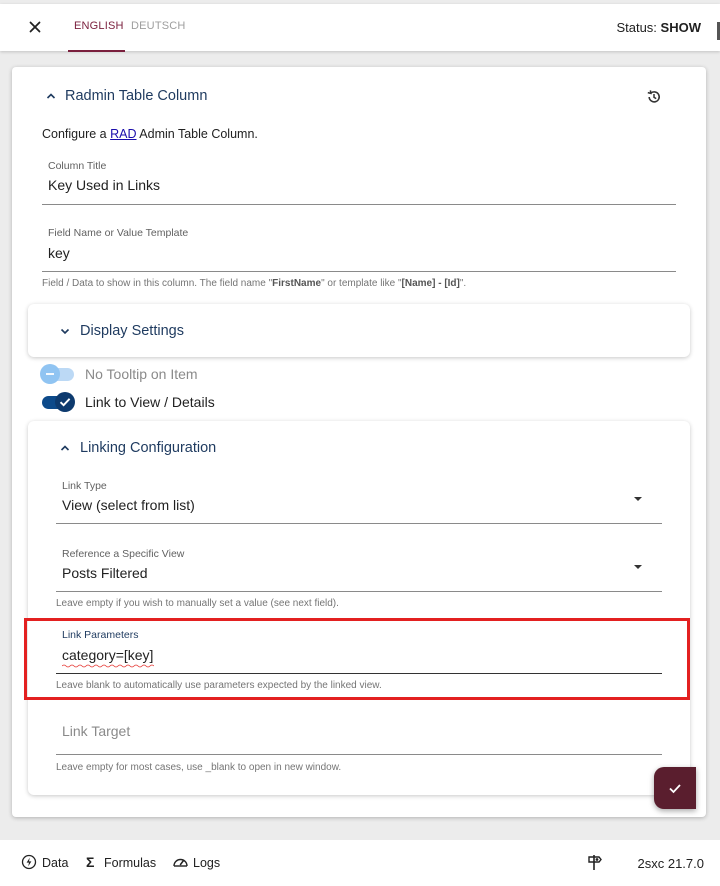 This screenshot has height=886, width=720. I want to click on signpost-icon, so click(595, 862).